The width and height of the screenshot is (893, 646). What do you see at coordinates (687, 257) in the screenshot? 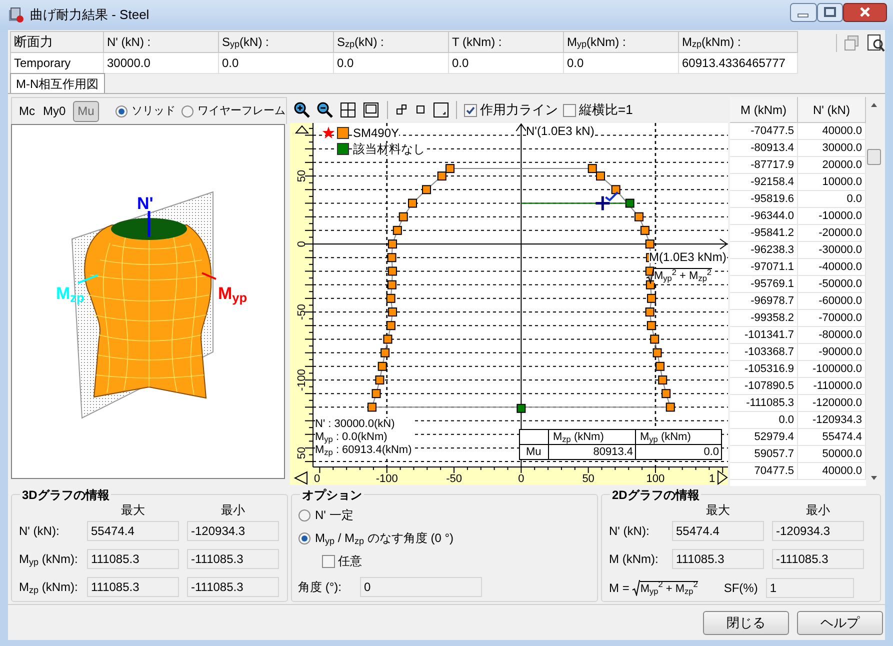
I see `axis-title: M(1.0E3 kNm)` at bounding box center [687, 257].